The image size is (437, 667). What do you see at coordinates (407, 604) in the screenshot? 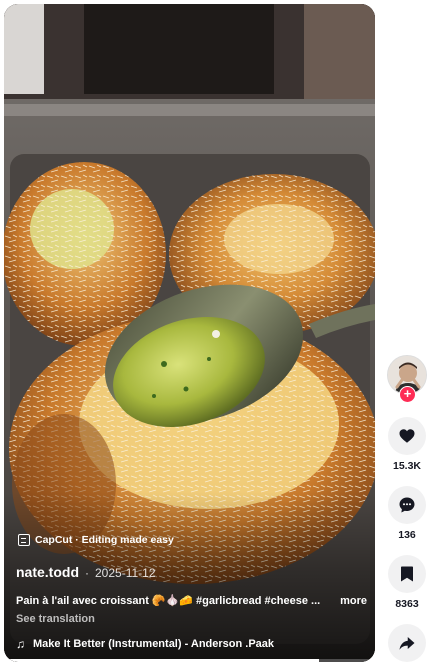
I see `save-count: 8363` at bounding box center [407, 604].